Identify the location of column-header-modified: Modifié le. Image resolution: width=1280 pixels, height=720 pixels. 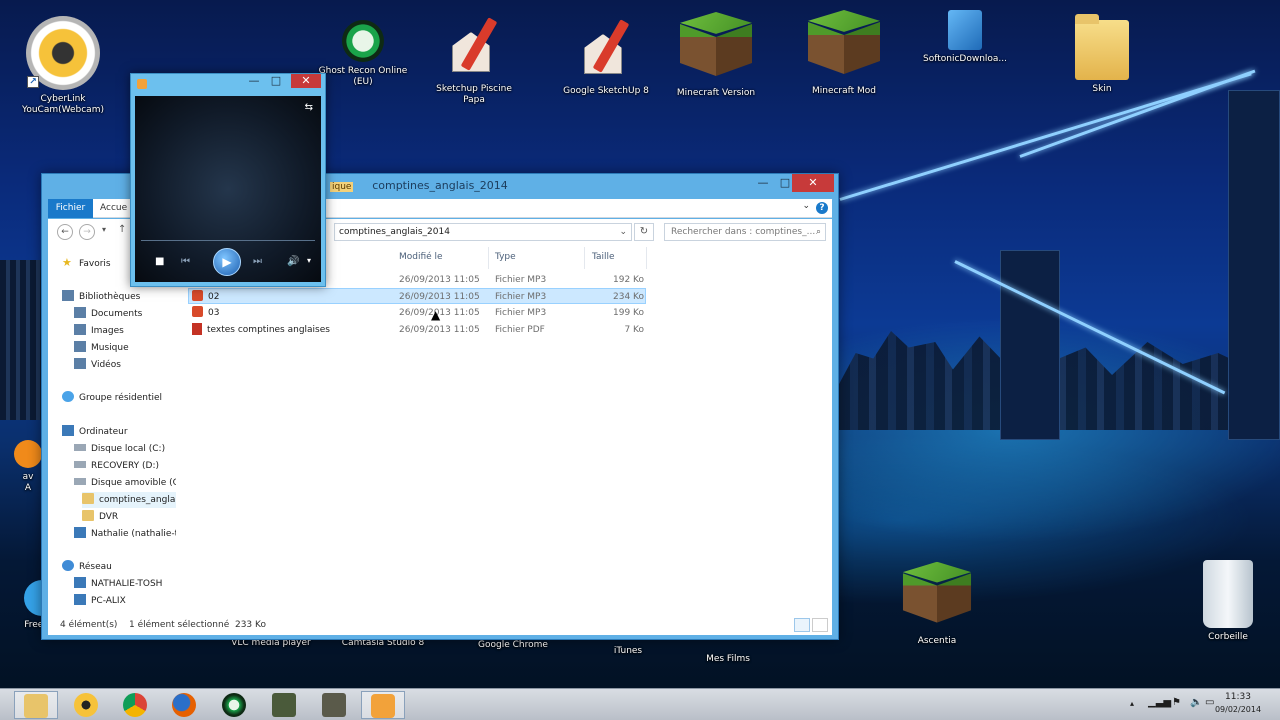
(421, 257).